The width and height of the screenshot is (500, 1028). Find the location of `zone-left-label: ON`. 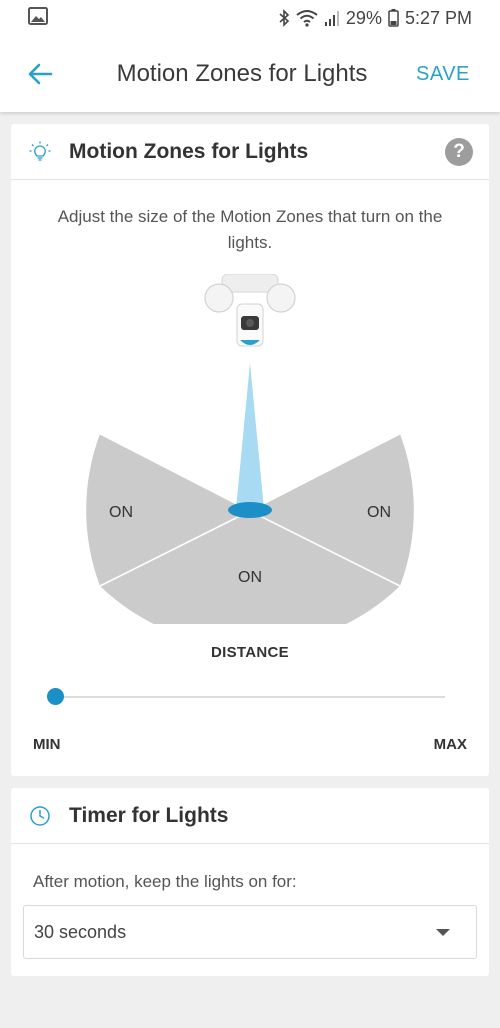

zone-left-label: ON is located at coordinates (121, 512).